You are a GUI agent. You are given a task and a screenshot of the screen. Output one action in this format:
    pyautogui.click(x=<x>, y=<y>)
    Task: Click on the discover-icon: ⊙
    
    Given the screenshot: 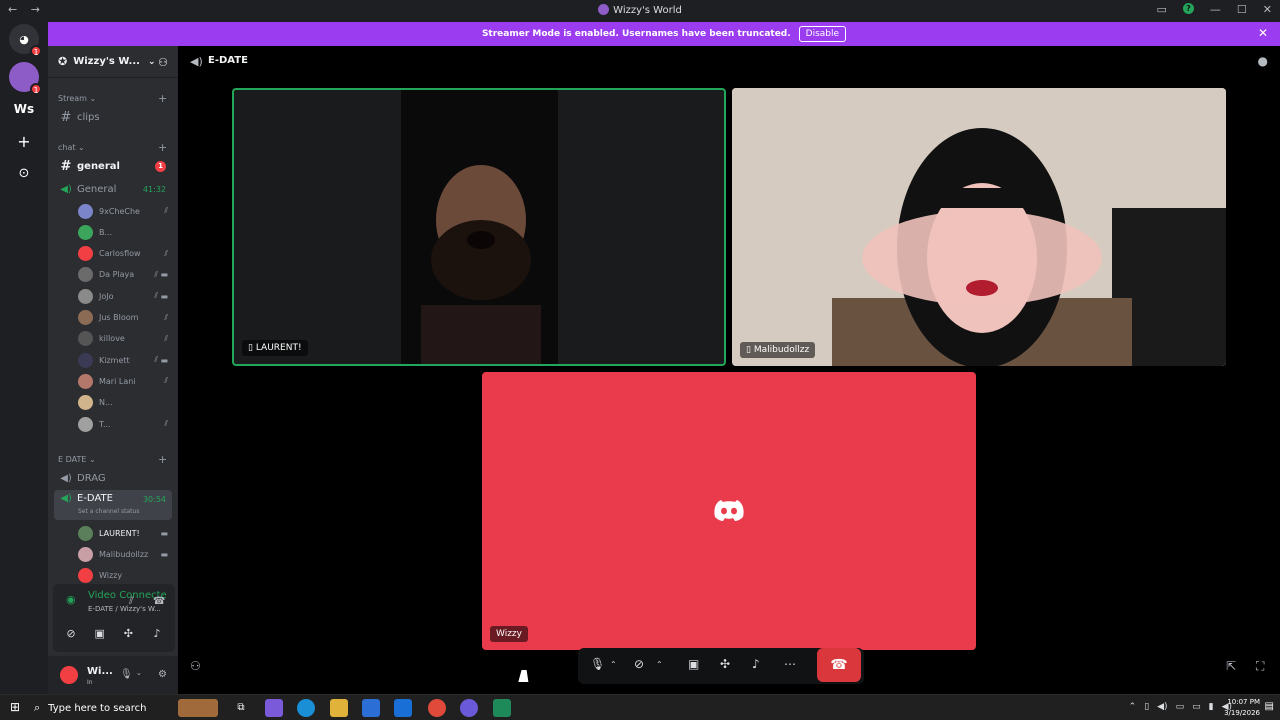 What is the action you would take?
    pyautogui.click(x=24, y=173)
    